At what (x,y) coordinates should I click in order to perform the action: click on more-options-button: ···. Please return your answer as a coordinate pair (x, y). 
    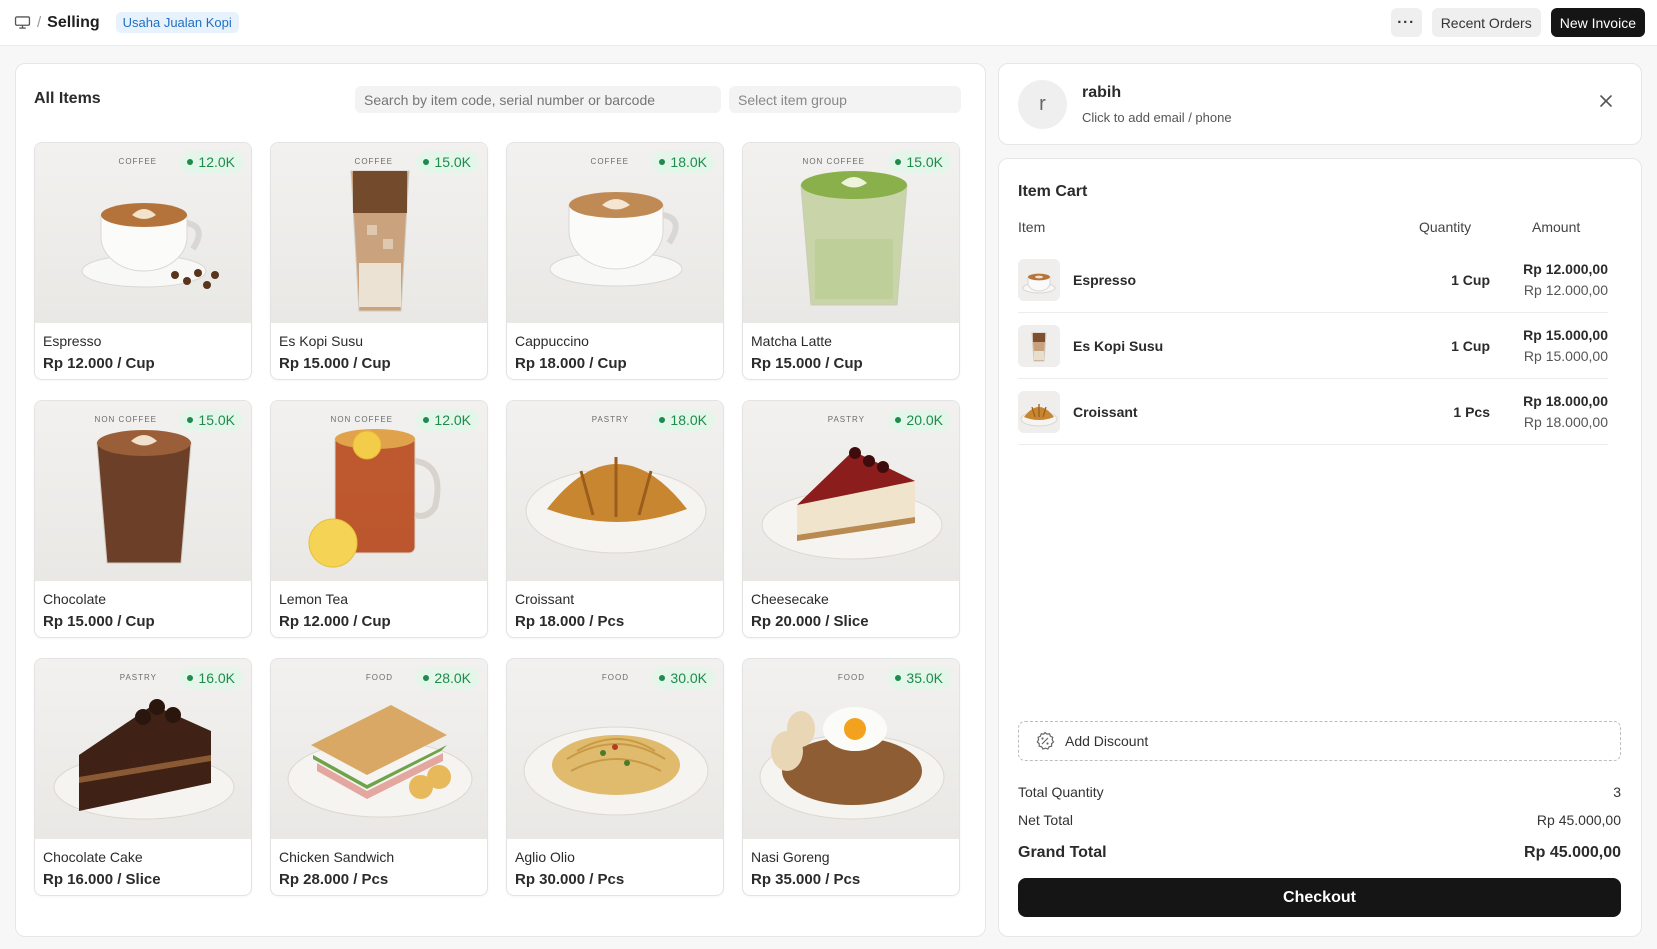
    Looking at the image, I should click on (1406, 22).